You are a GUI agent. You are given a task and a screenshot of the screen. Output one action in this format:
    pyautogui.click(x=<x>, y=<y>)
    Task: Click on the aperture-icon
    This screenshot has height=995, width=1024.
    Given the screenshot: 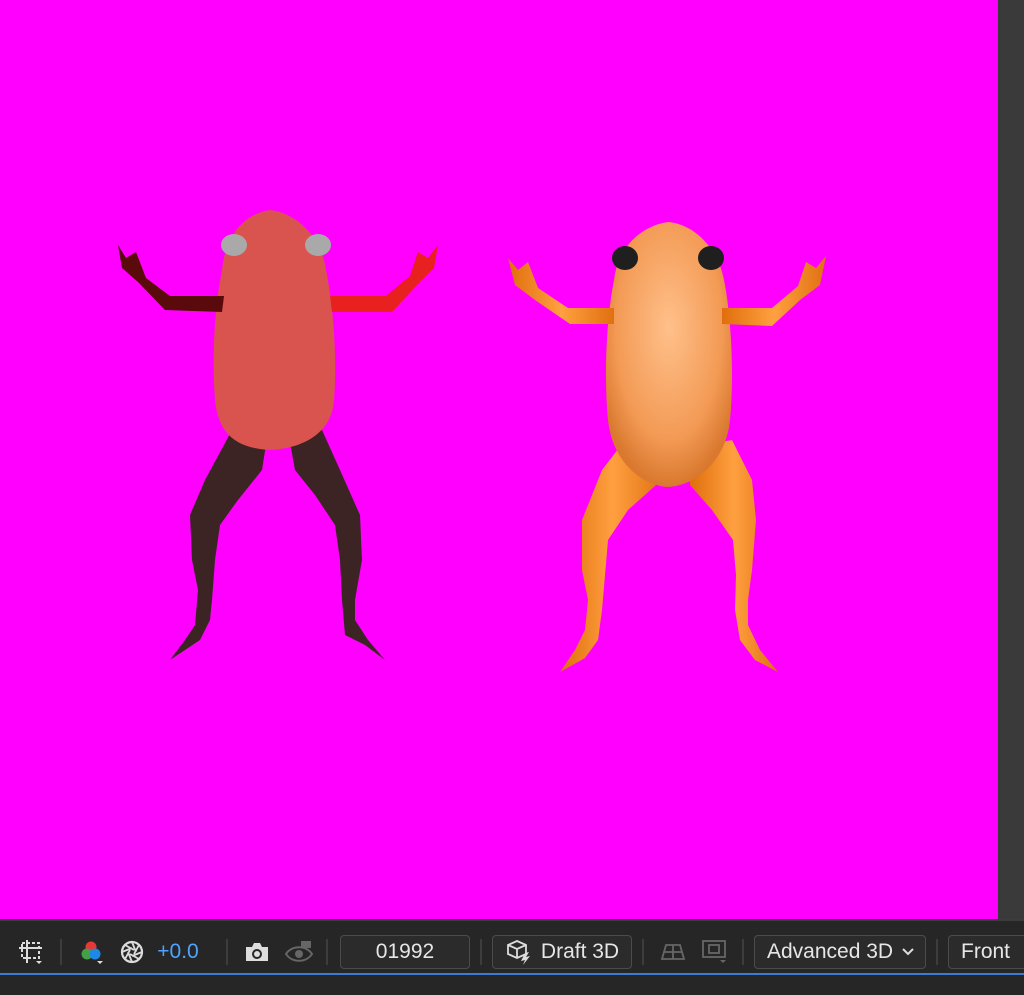 What is the action you would take?
    pyautogui.click(x=132, y=952)
    